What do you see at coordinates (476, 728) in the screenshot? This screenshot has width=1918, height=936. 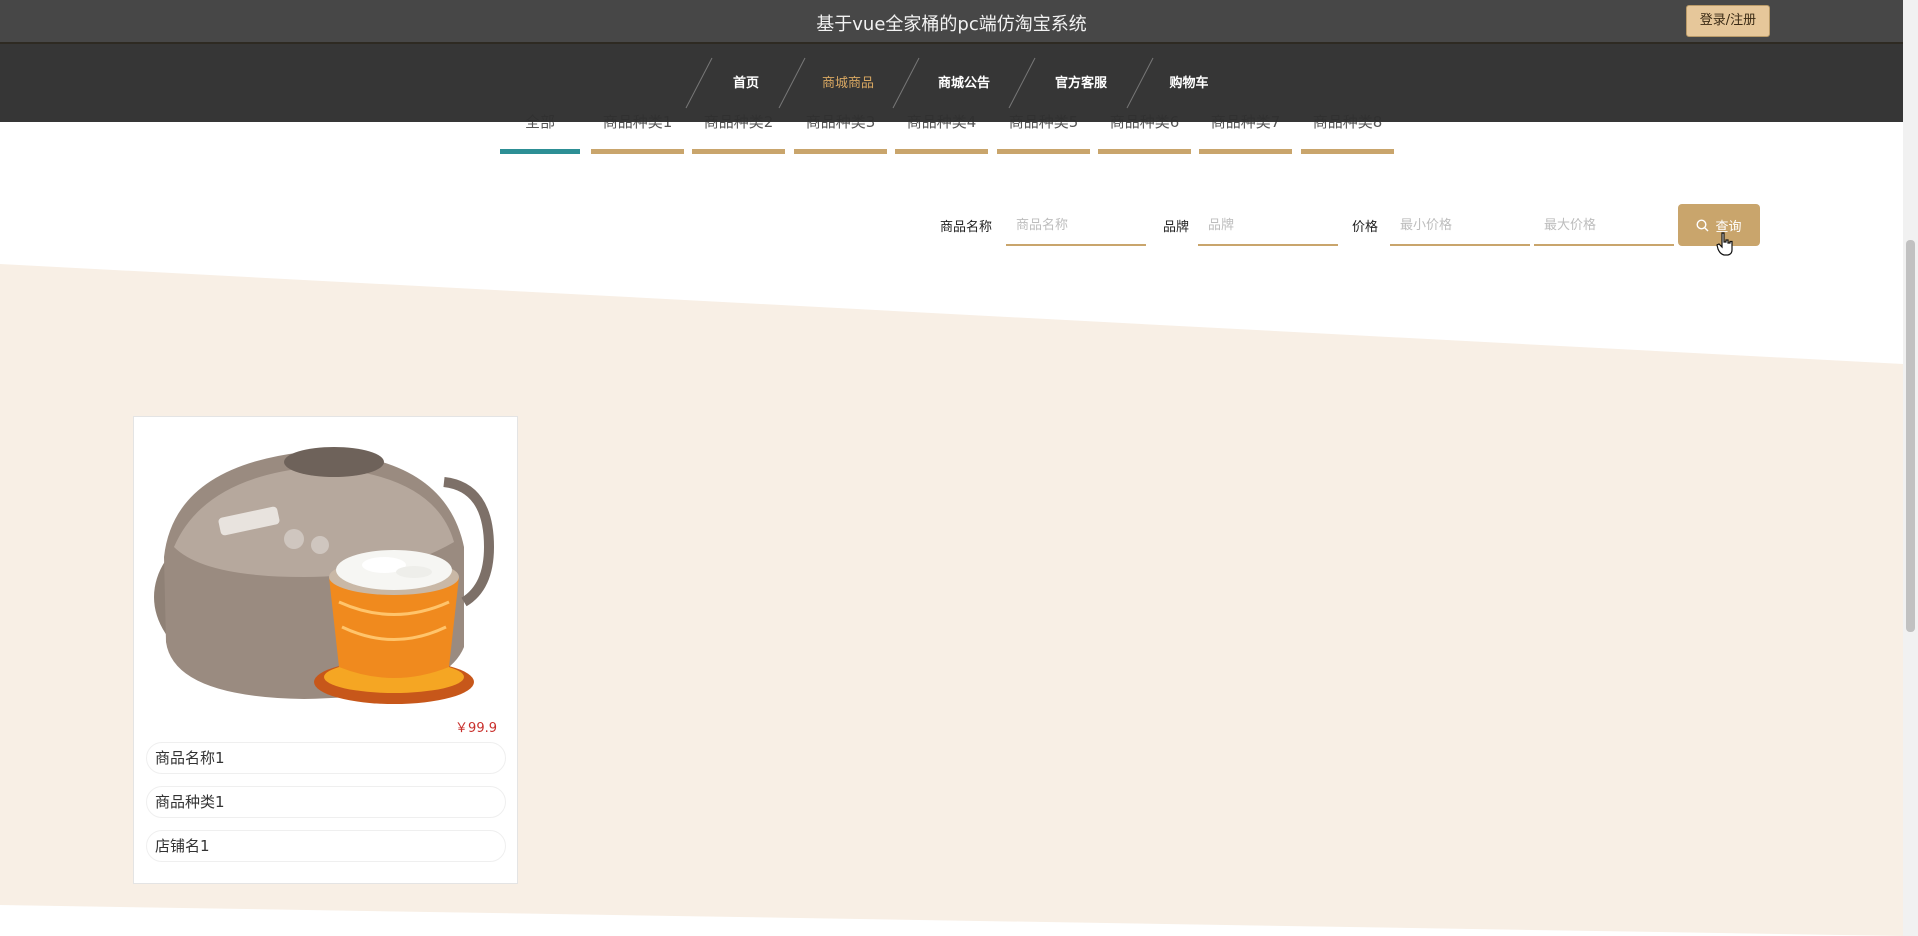 I see `product-price: ￥99.9` at bounding box center [476, 728].